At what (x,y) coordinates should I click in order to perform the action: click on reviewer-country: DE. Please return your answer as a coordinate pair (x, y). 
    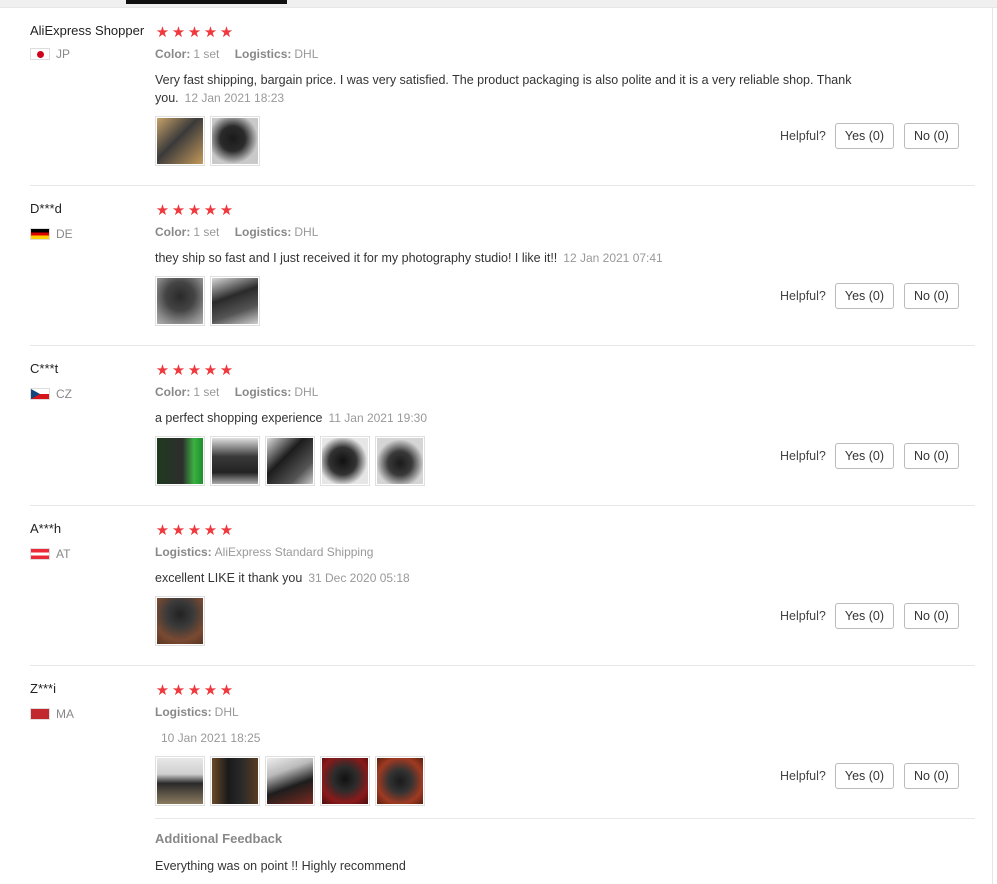
    Looking at the image, I should click on (51, 234).